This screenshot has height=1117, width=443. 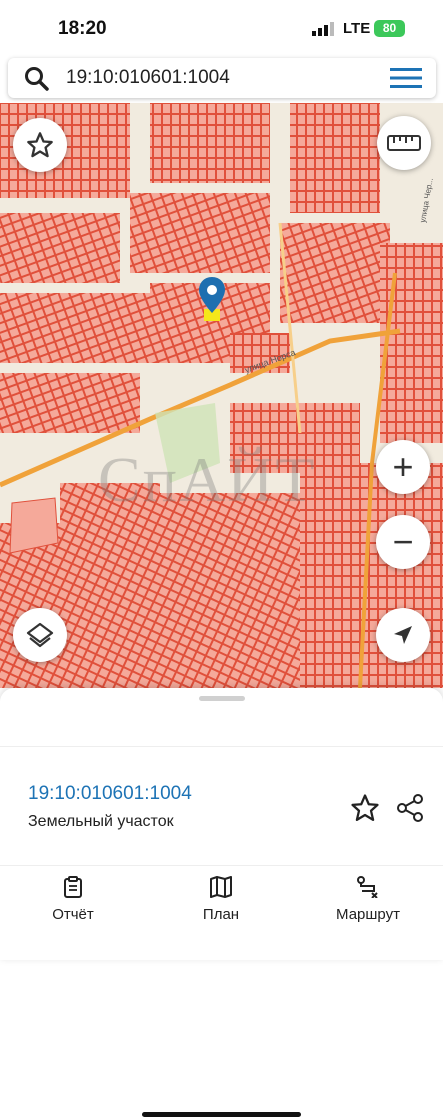 I want to click on plus-icon: +, so click(x=403, y=466).